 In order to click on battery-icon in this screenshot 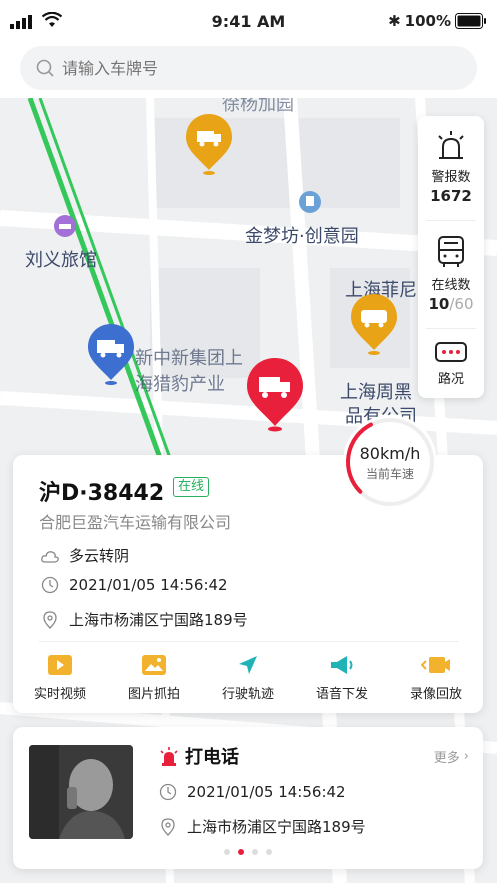, I will do `click(470, 21)`.